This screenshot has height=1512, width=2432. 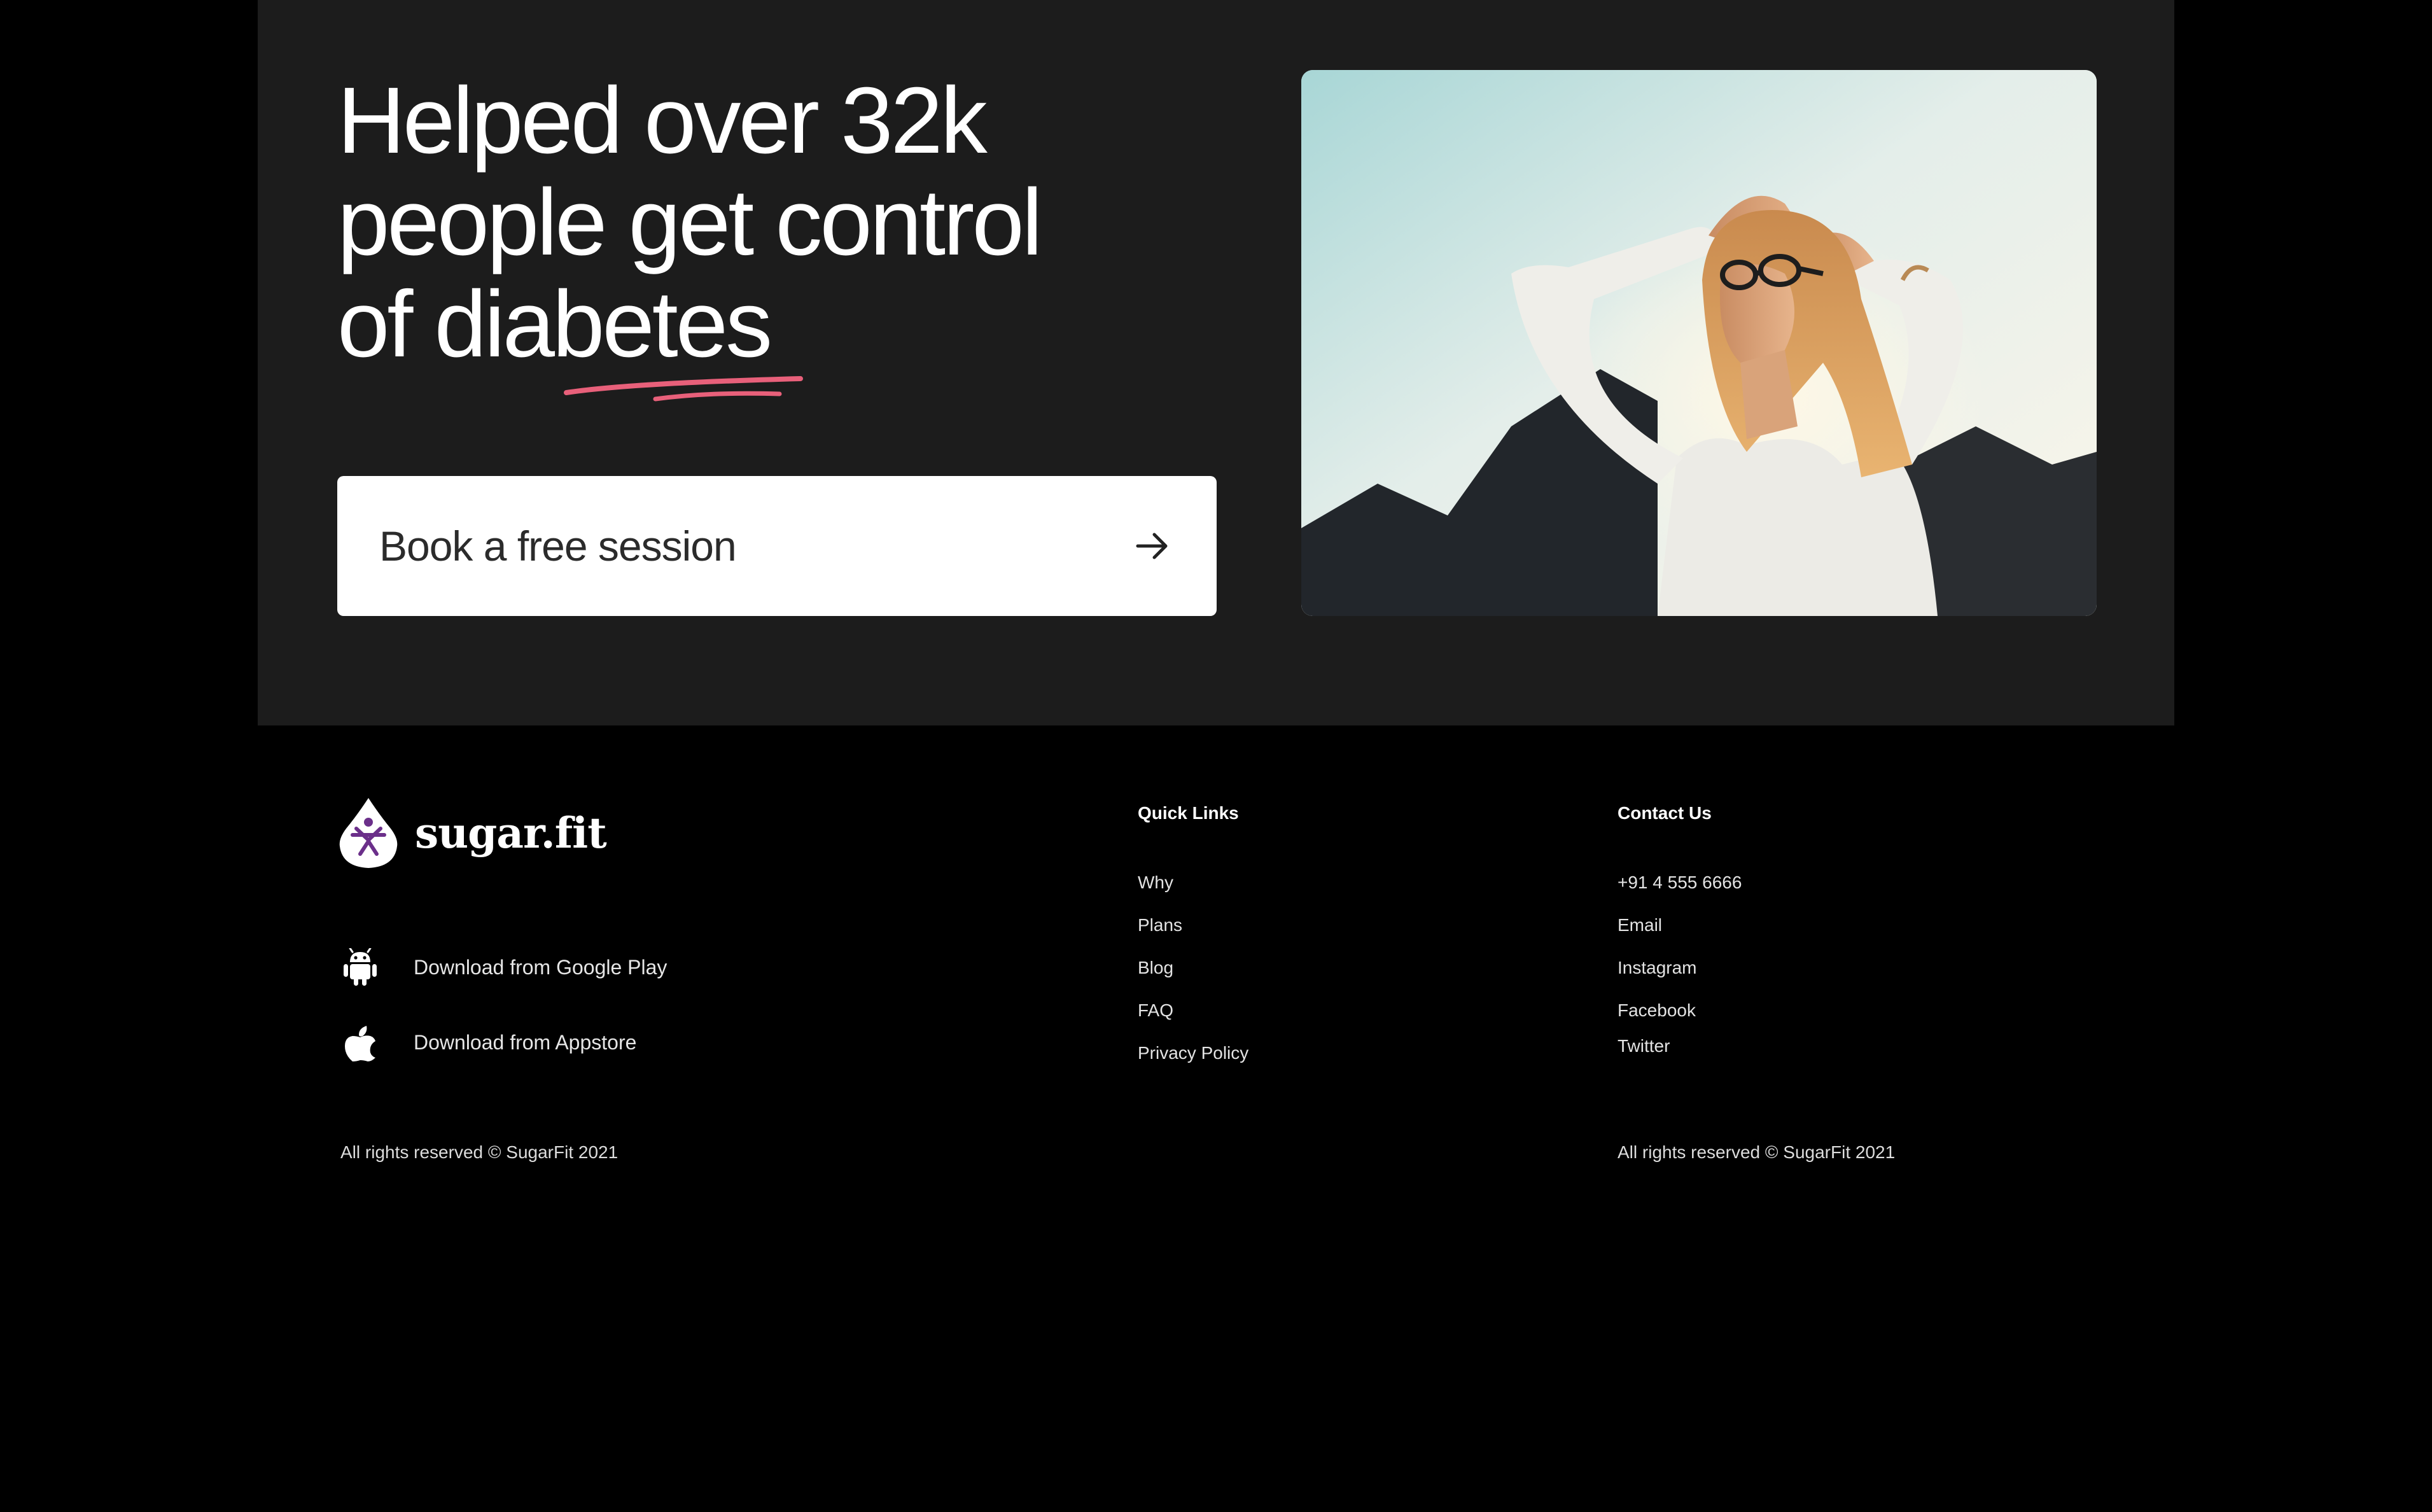 I want to click on hero-title-line-3: of diabetes, so click(x=554, y=324).